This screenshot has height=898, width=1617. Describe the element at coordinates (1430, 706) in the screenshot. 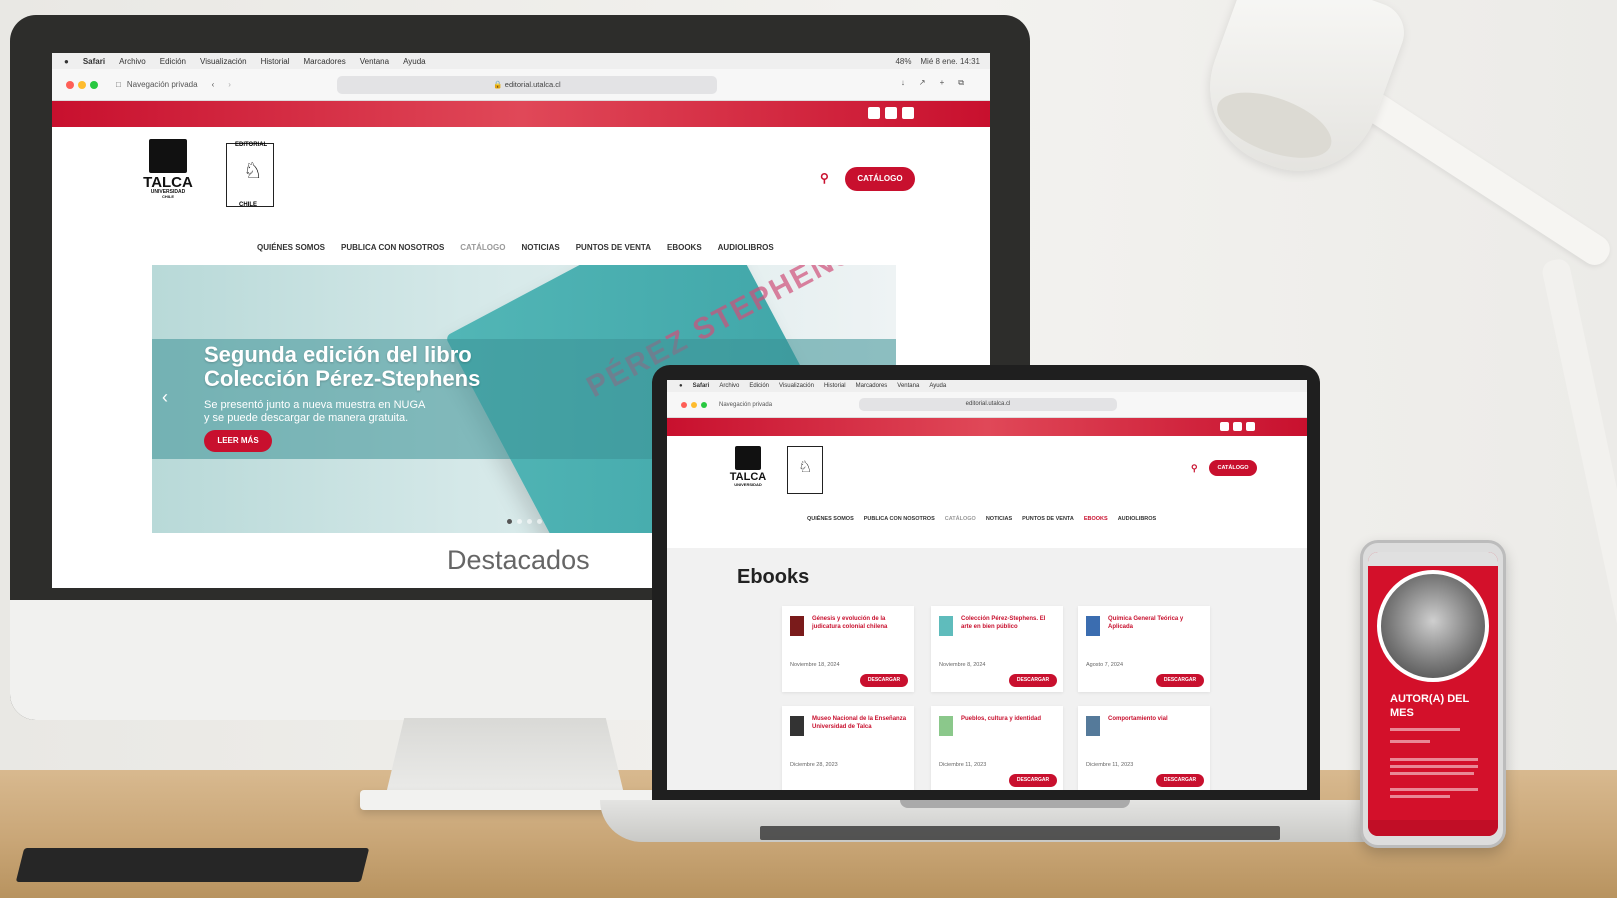

I see `author-of-month-title: AUTOR(A) DEL MES` at that location.